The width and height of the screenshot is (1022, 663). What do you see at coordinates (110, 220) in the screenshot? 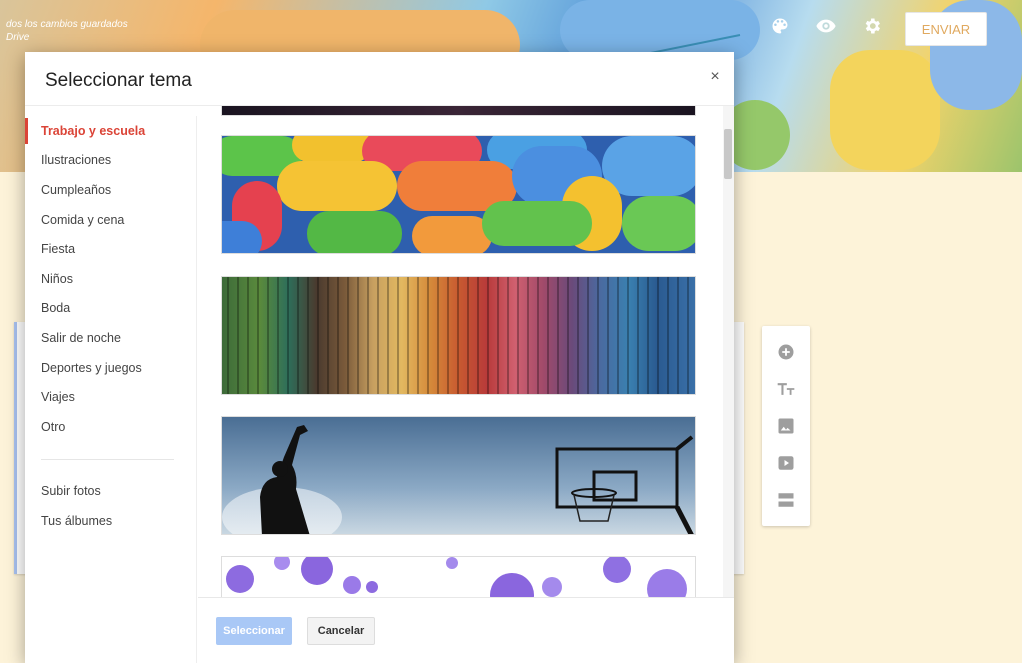
I see `category-comida-y-cena: Comida y cena` at bounding box center [110, 220].